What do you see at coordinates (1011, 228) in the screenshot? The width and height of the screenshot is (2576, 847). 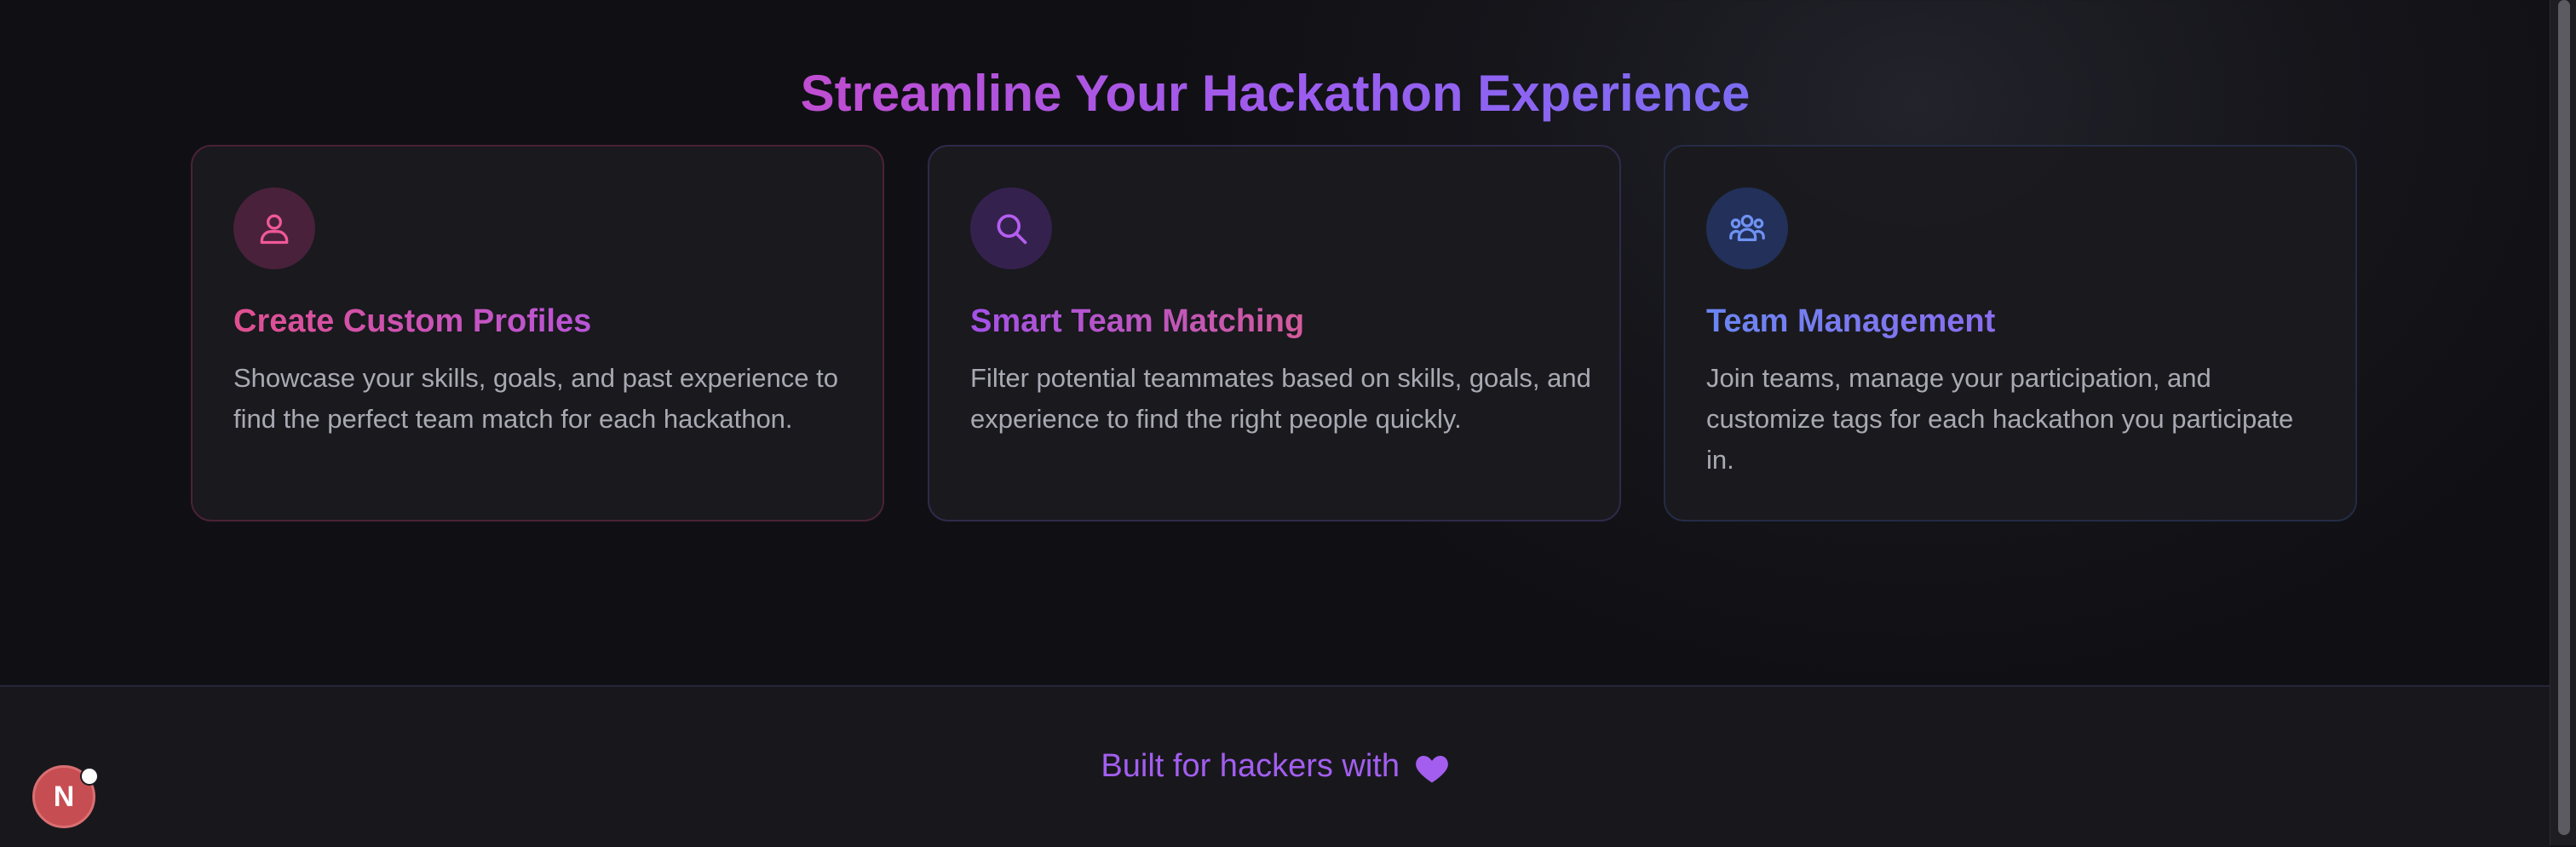 I see `search-icon` at bounding box center [1011, 228].